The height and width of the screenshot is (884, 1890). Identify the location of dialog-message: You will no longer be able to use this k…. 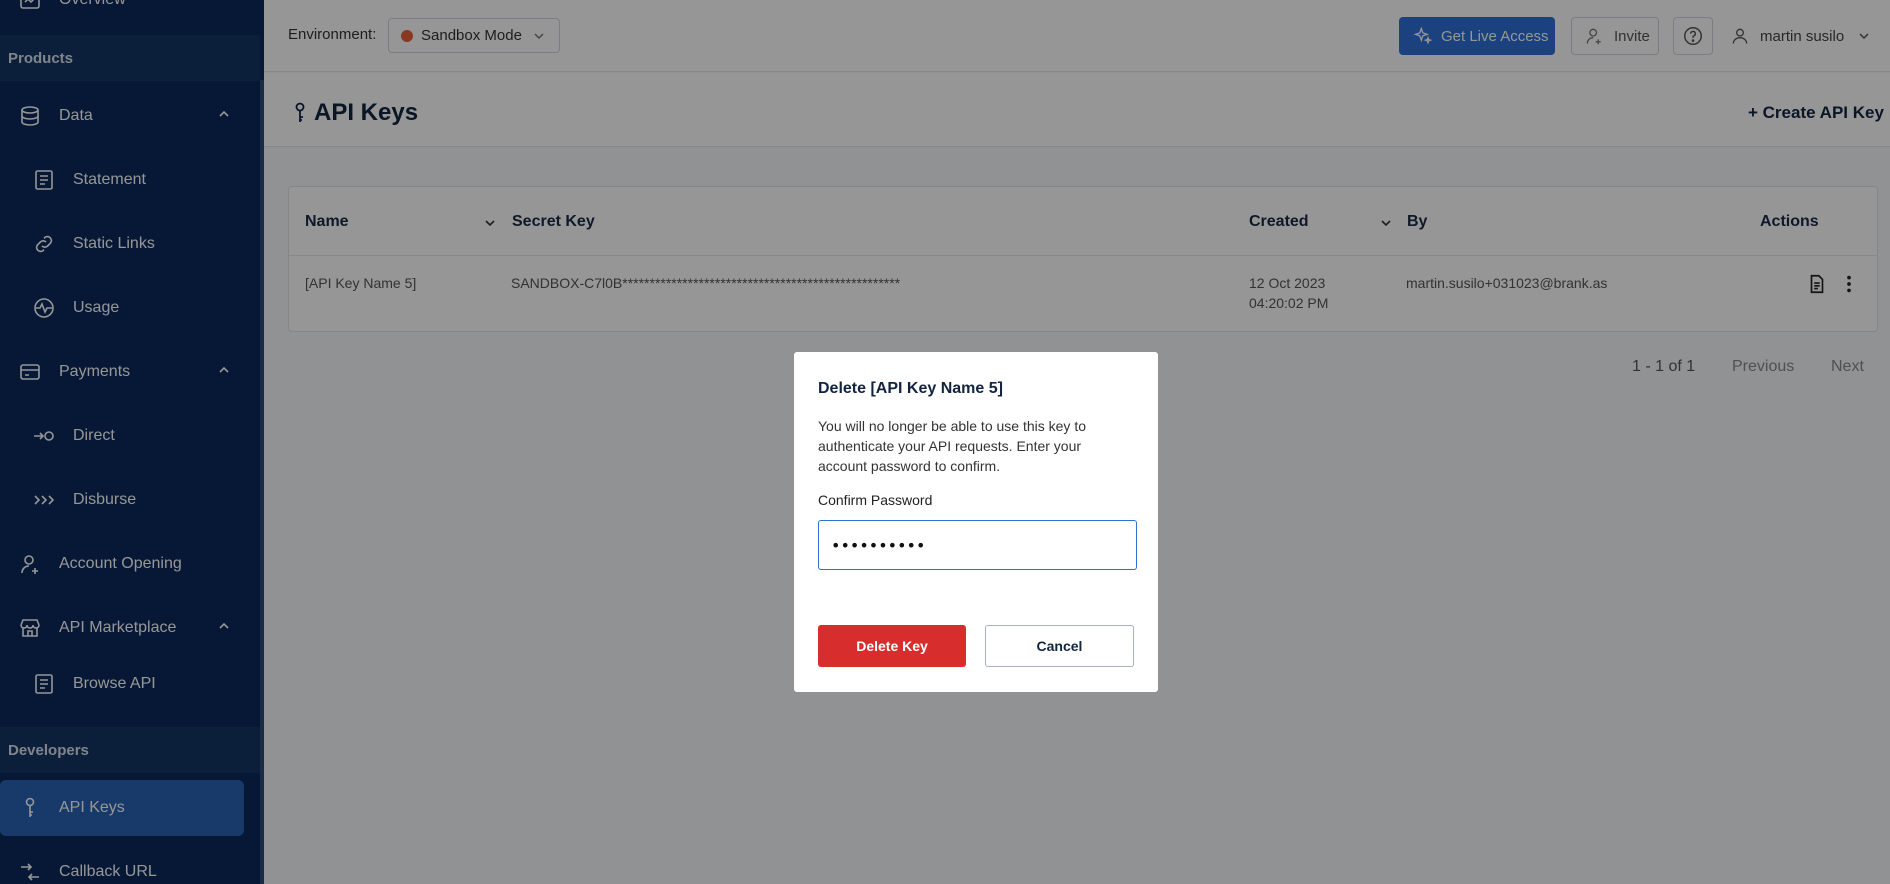
(952, 446).